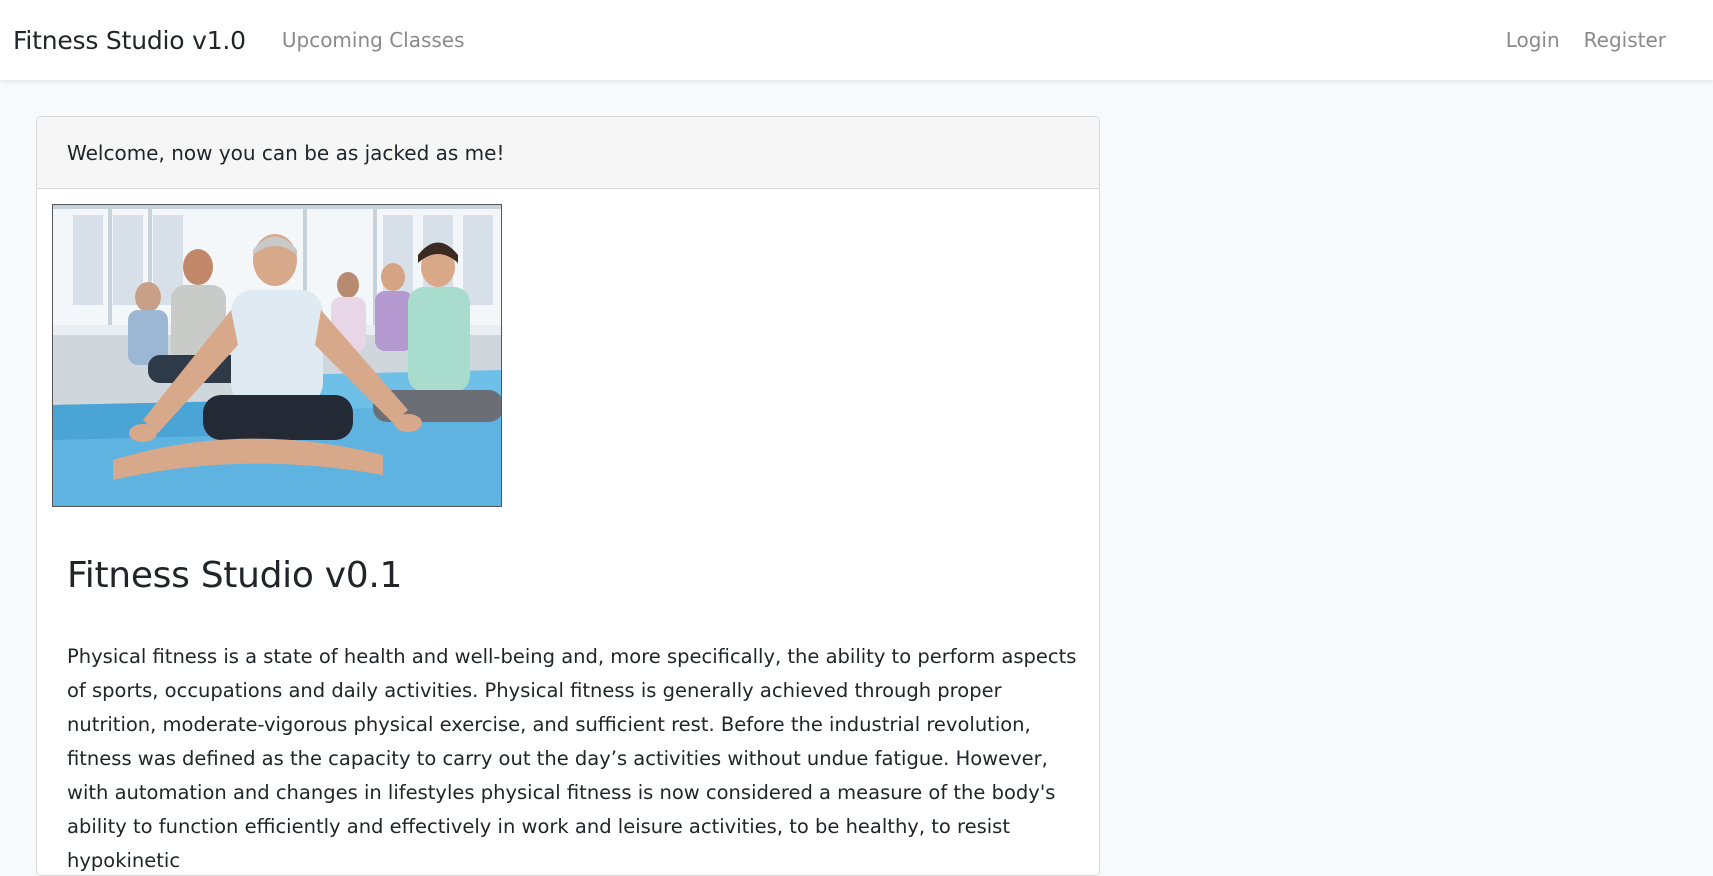 The image size is (1713, 876). What do you see at coordinates (568, 153) in the screenshot?
I see `card-header: Welcome, now you can be as jacked as me!` at bounding box center [568, 153].